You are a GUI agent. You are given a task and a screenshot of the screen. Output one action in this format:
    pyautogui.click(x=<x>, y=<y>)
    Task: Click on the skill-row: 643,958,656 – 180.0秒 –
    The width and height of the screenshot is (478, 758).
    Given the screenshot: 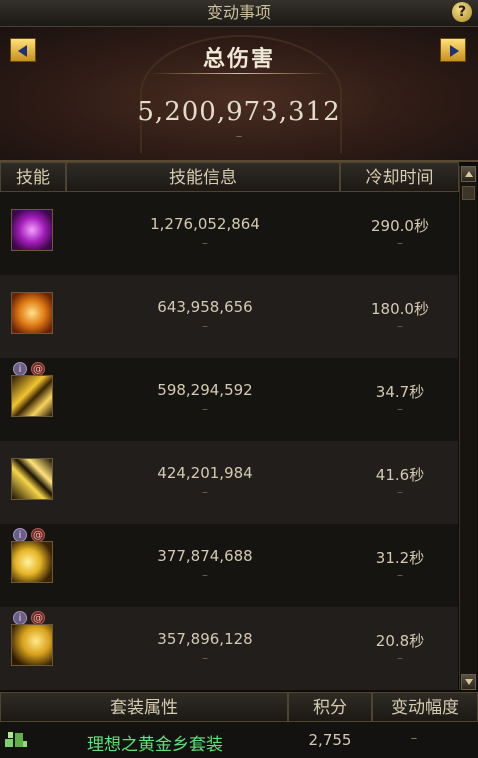 What is the action you would take?
    pyautogui.click(x=229, y=316)
    